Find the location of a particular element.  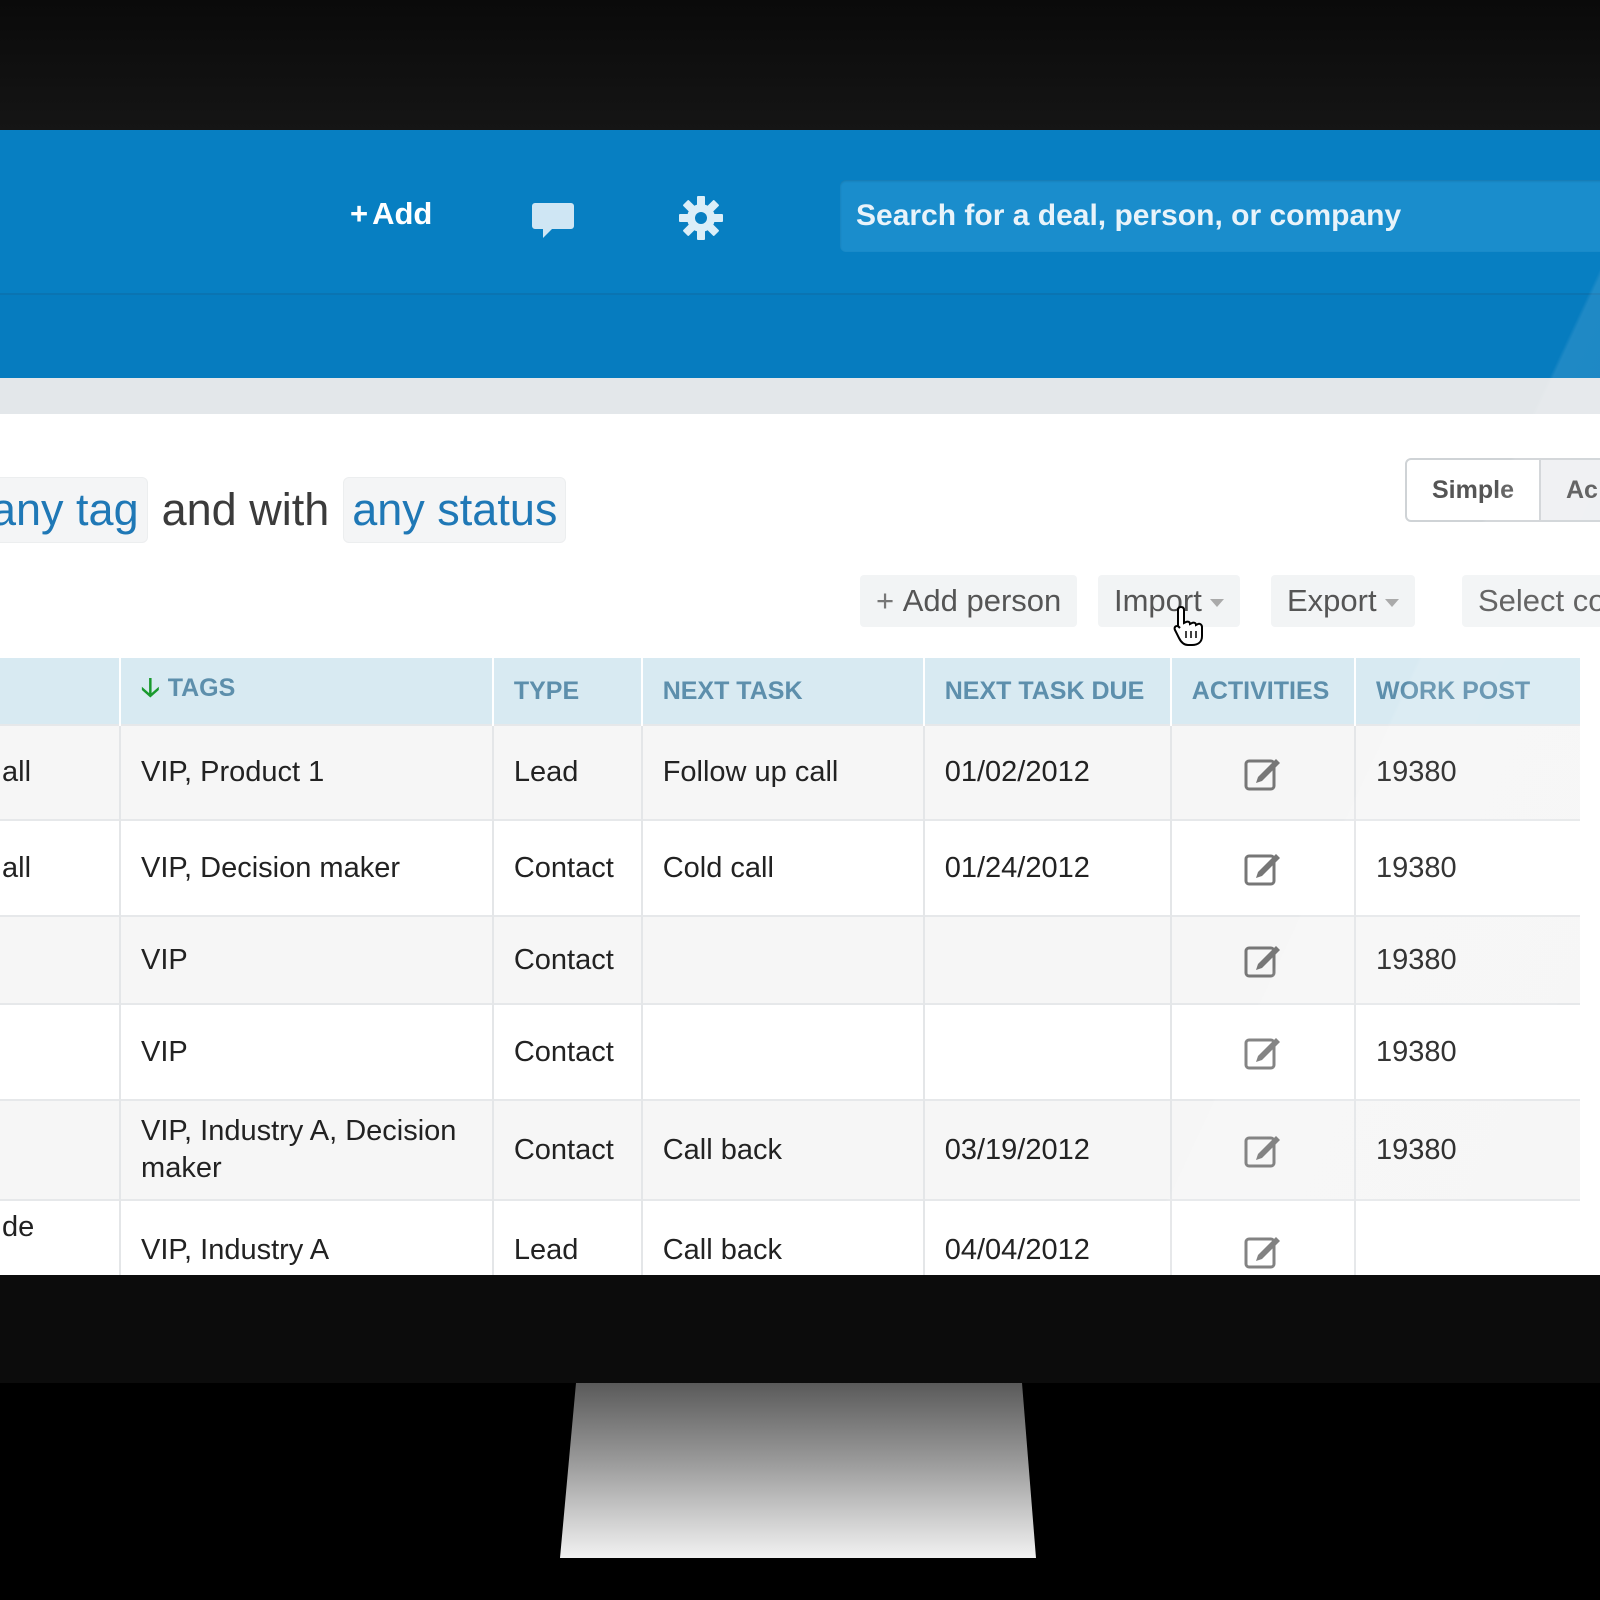

column-header-tags: 🡣 TAGS is located at coordinates (306, 691).